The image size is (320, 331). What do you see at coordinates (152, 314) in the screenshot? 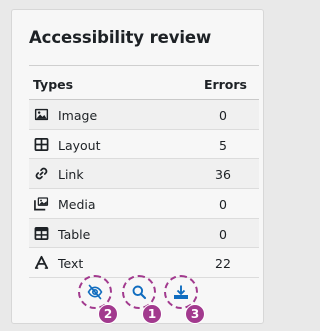
I see `annotation-badge: 1` at bounding box center [152, 314].